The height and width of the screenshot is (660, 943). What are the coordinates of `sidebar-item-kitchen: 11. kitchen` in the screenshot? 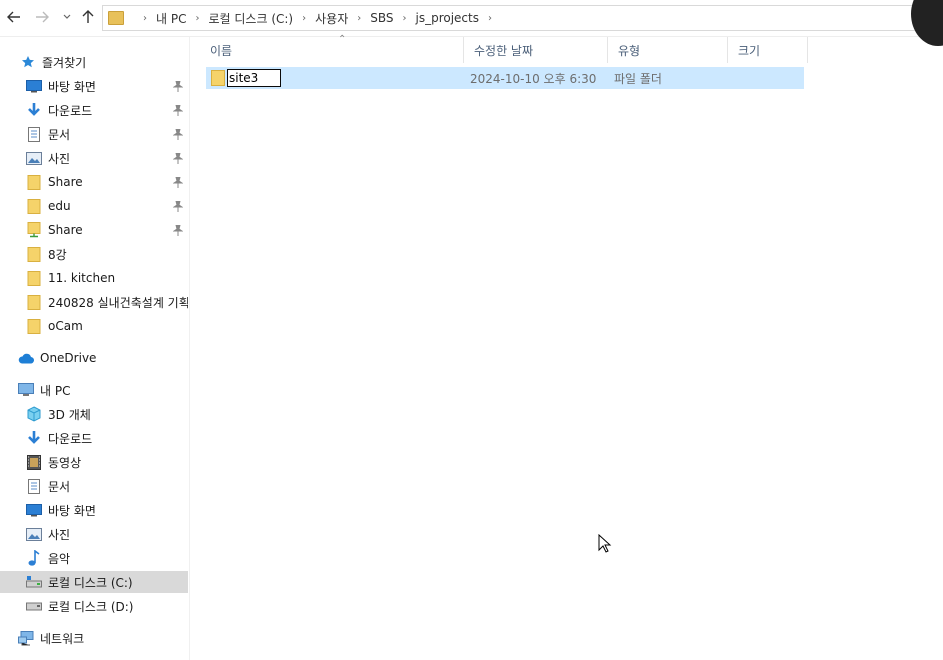 It's located at (94, 278).